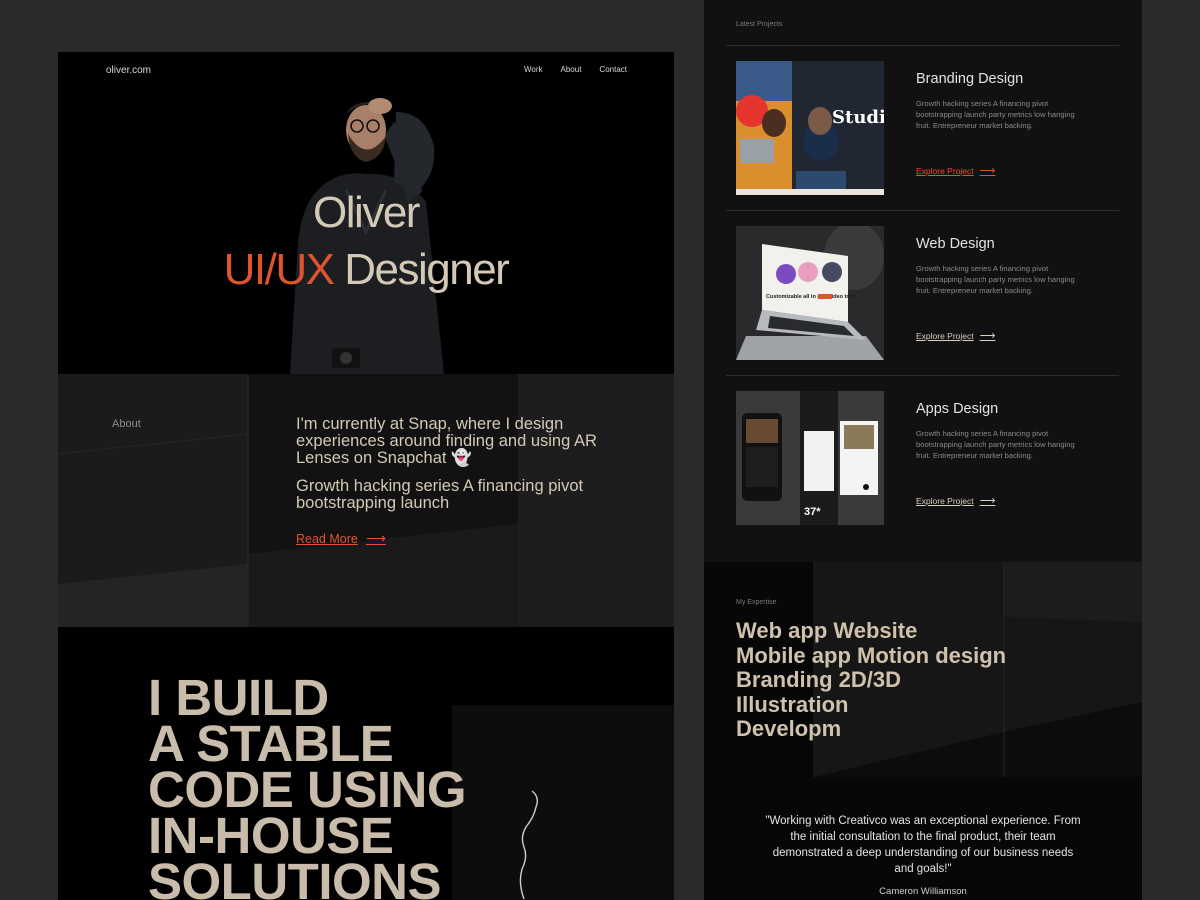 The width and height of the screenshot is (1200, 900). I want to click on expertise-item: Developm, so click(789, 728).